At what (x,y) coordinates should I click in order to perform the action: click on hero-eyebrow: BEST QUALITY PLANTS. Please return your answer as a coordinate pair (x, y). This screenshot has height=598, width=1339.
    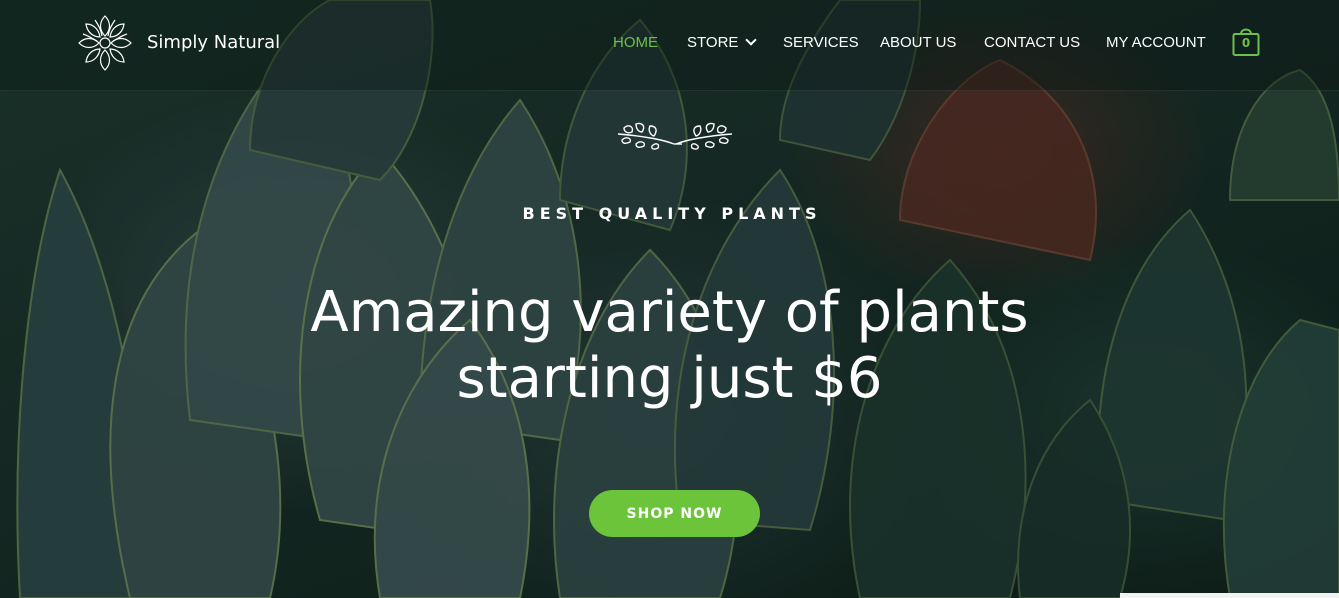
    Looking at the image, I should click on (672, 213).